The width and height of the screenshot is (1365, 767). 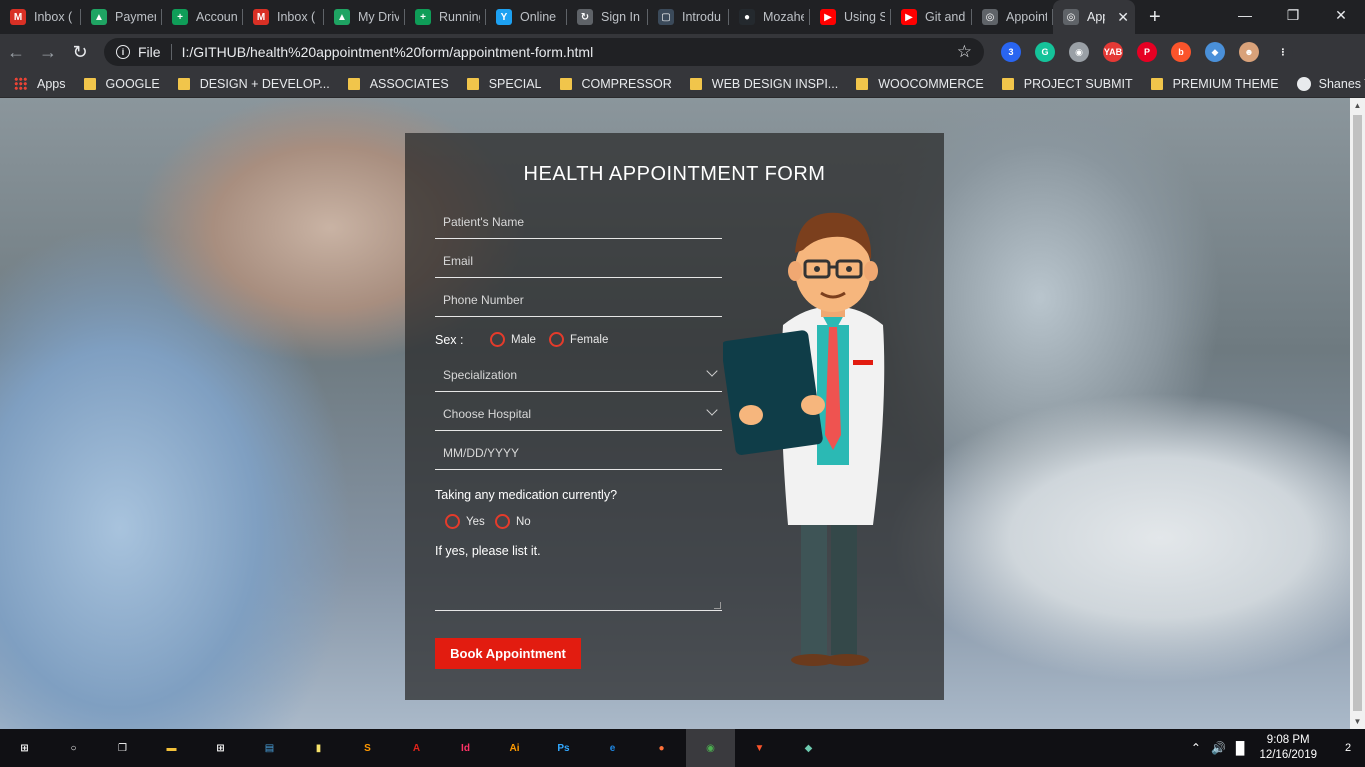 I want to click on document-icon: ▢, so click(x=666, y=17).